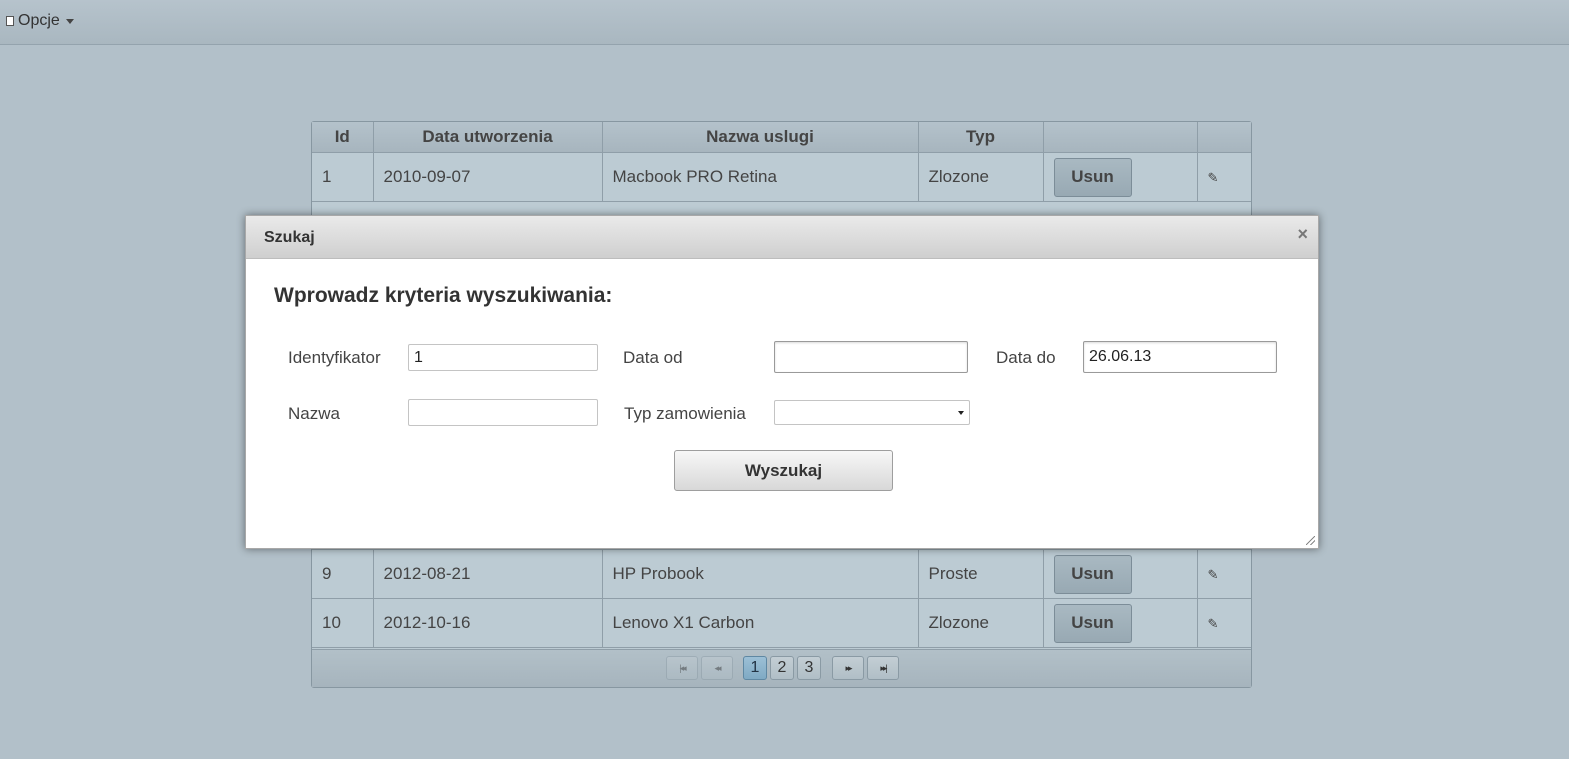  What do you see at coordinates (1224, 137) in the screenshot?
I see `column-header-edit` at bounding box center [1224, 137].